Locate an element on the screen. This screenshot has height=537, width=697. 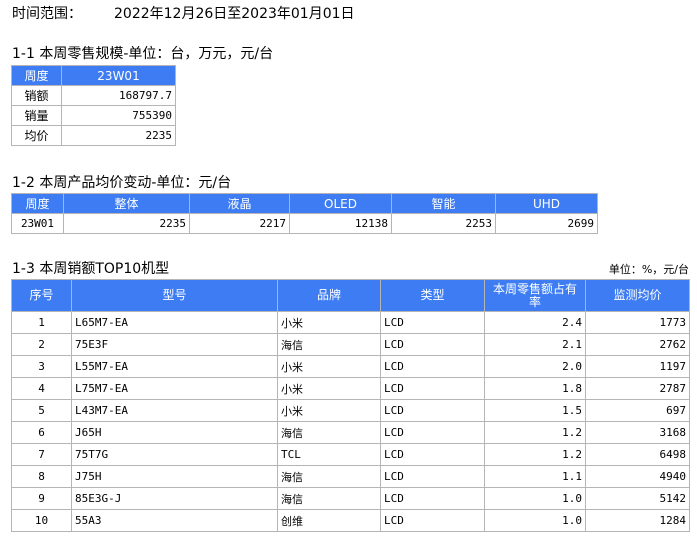
cell: 12138 is located at coordinates (340, 223).